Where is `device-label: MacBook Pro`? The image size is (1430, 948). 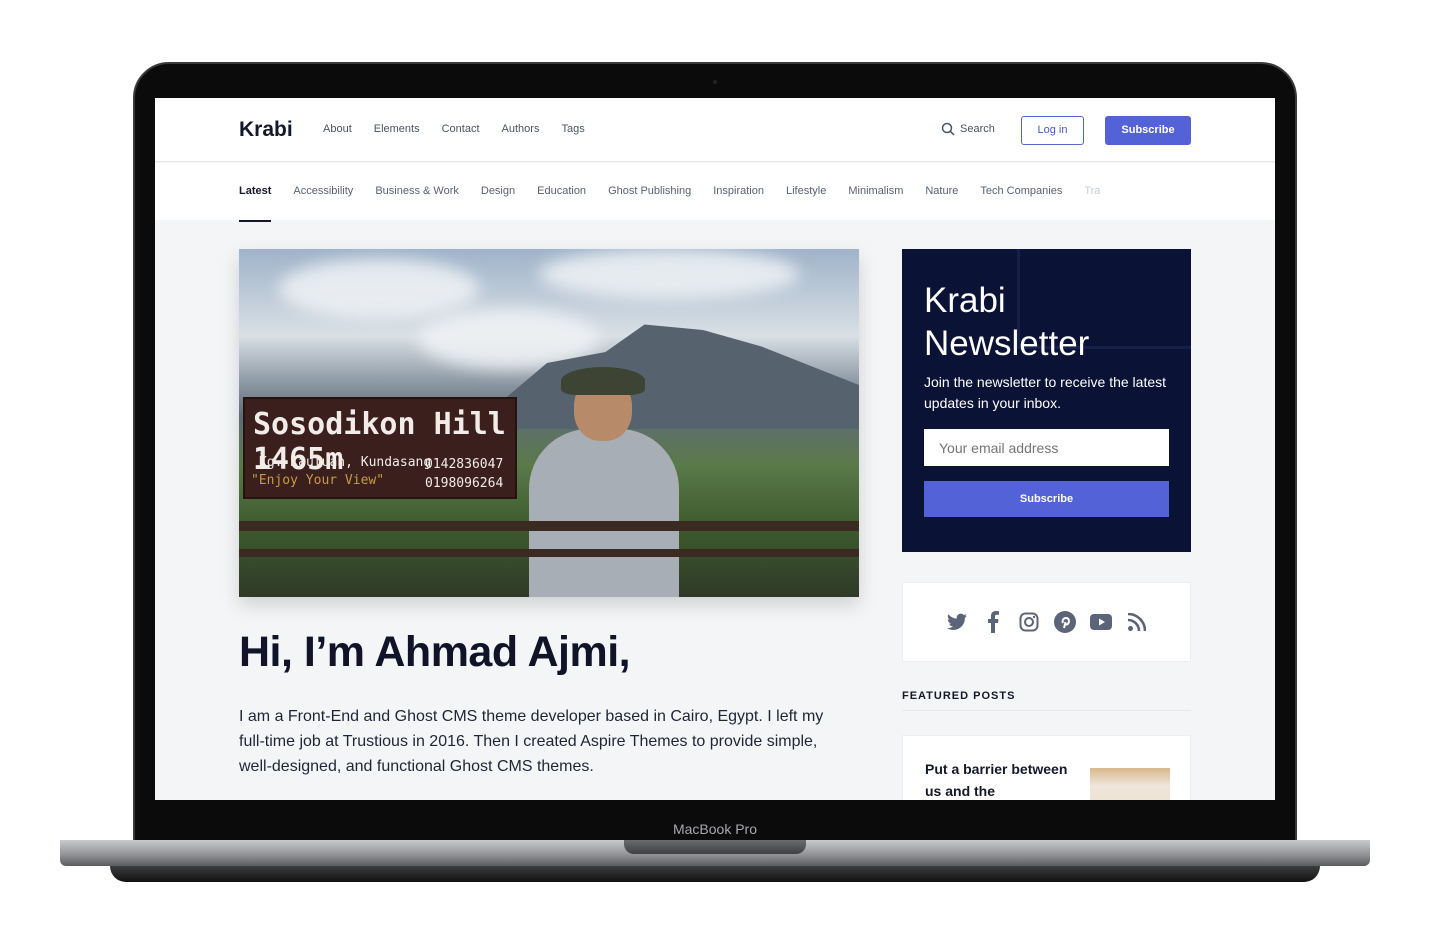
device-label: MacBook Pro is located at coordinates (715, 820).